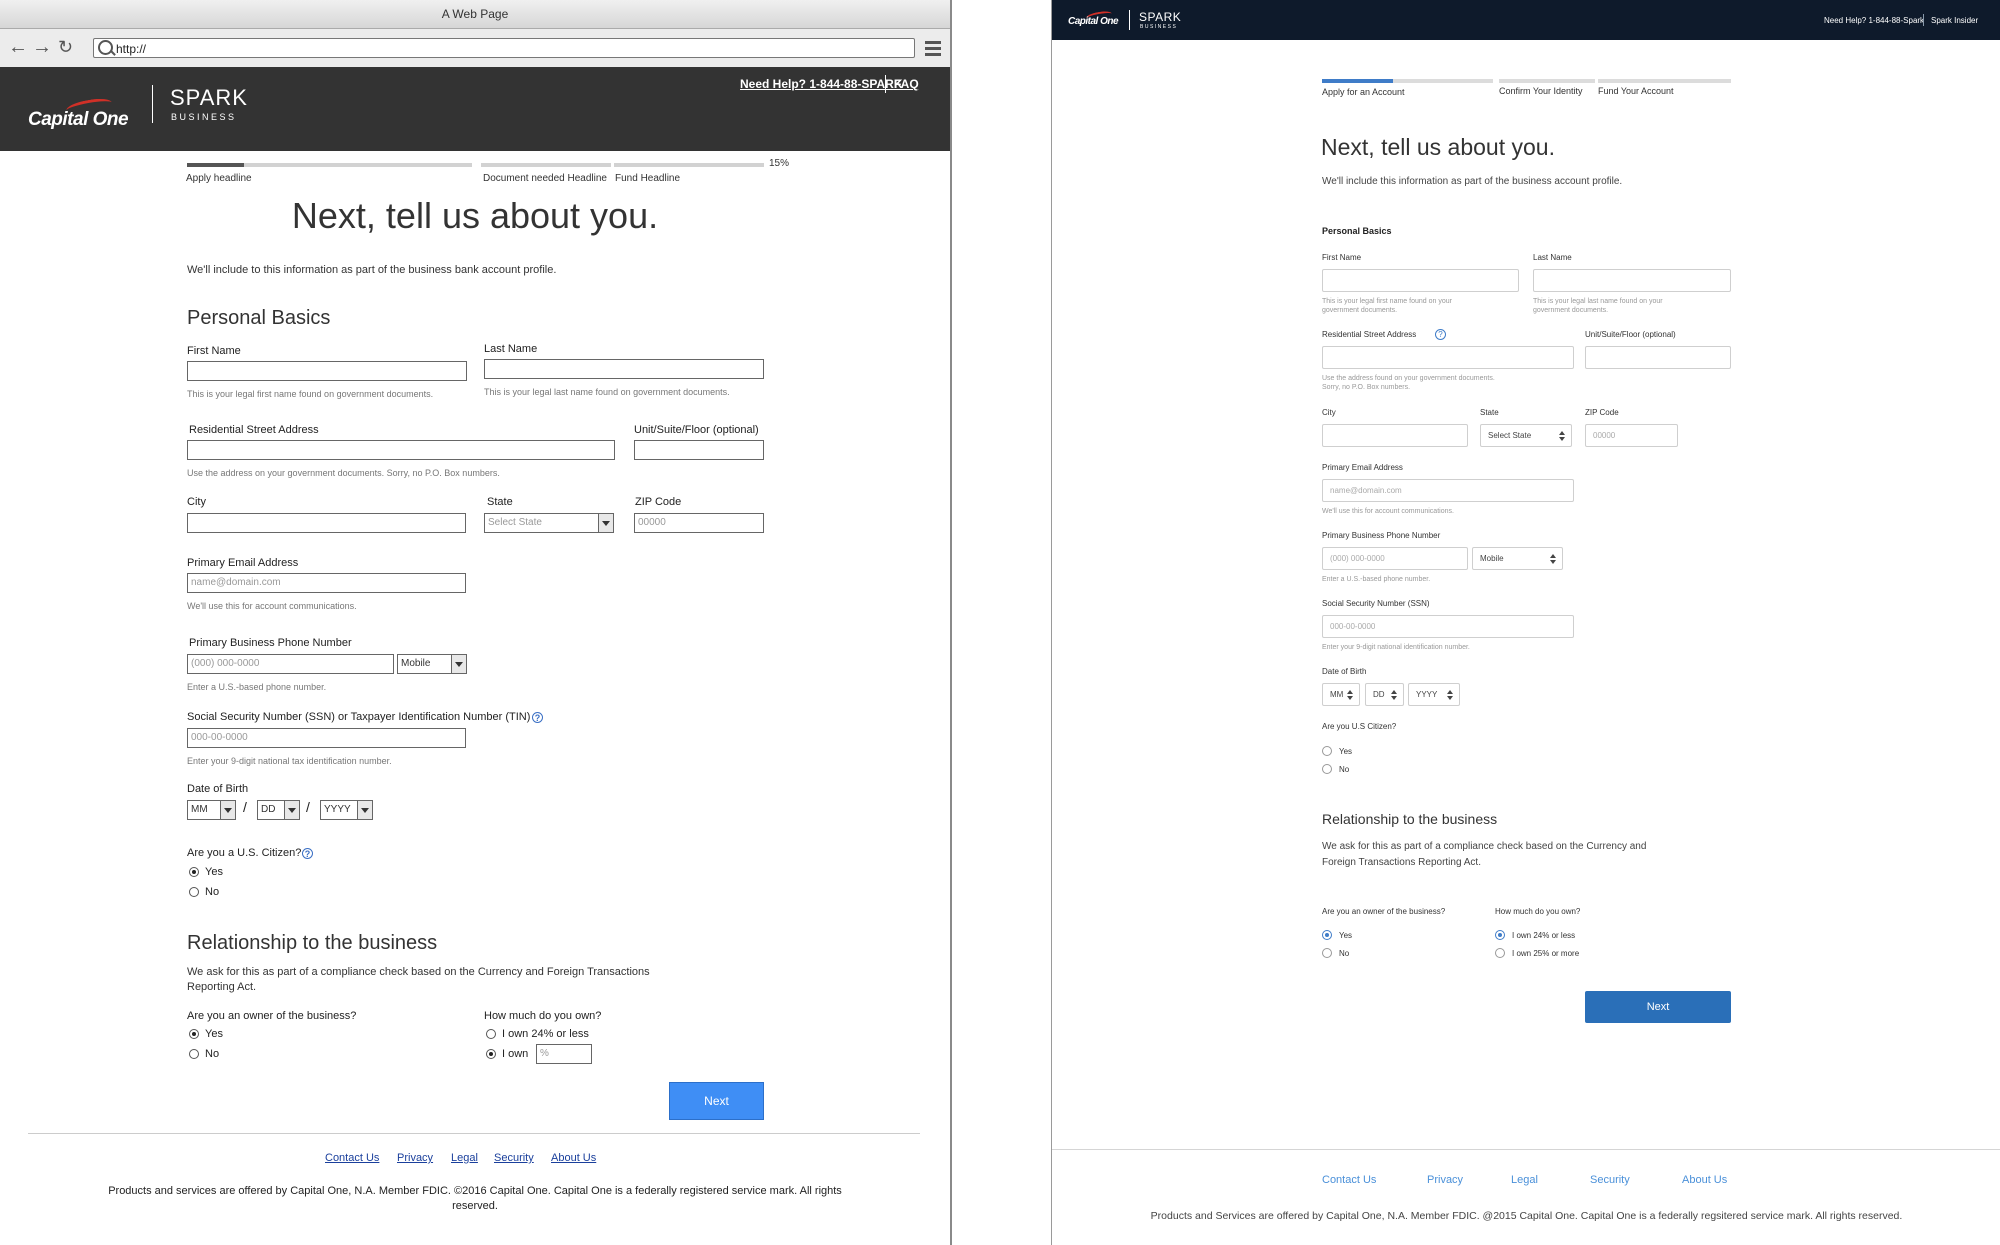 Image resolution: width=2000 pixels, height=1245 pixels. I want to click on step-fill, so click(1357, 81).